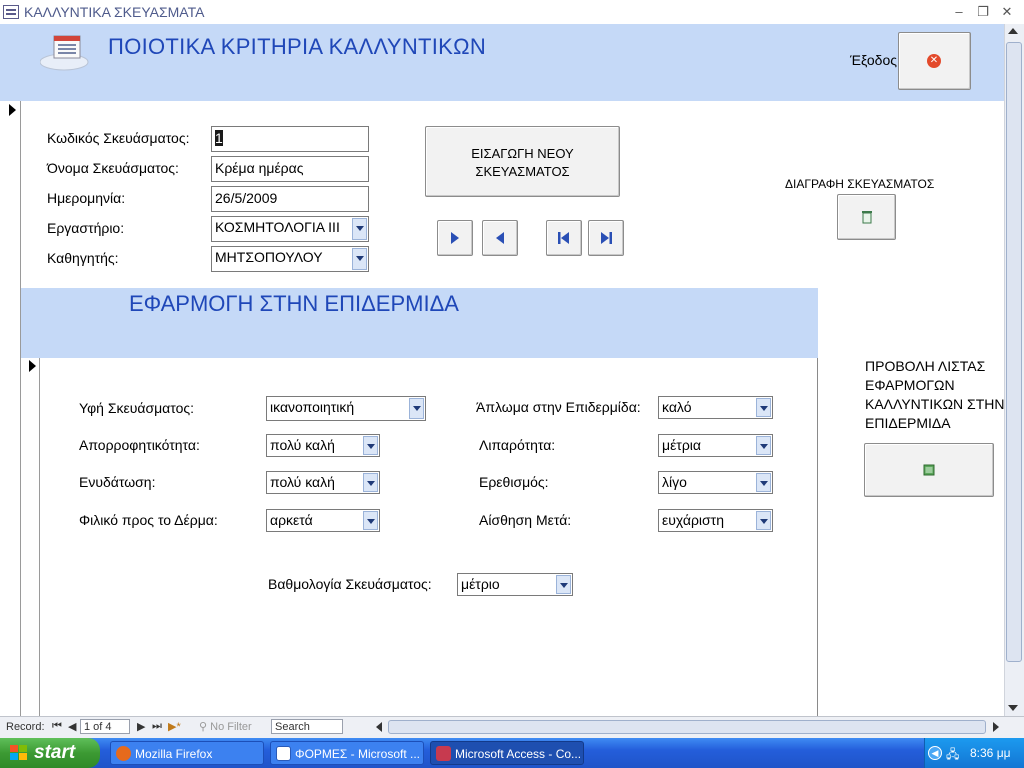 This screenshot has height=768, width=1024. What do you see at coordinates (11, 12) in the screenshot?
I see `access-form-icon` at bounding box center [11, 12].